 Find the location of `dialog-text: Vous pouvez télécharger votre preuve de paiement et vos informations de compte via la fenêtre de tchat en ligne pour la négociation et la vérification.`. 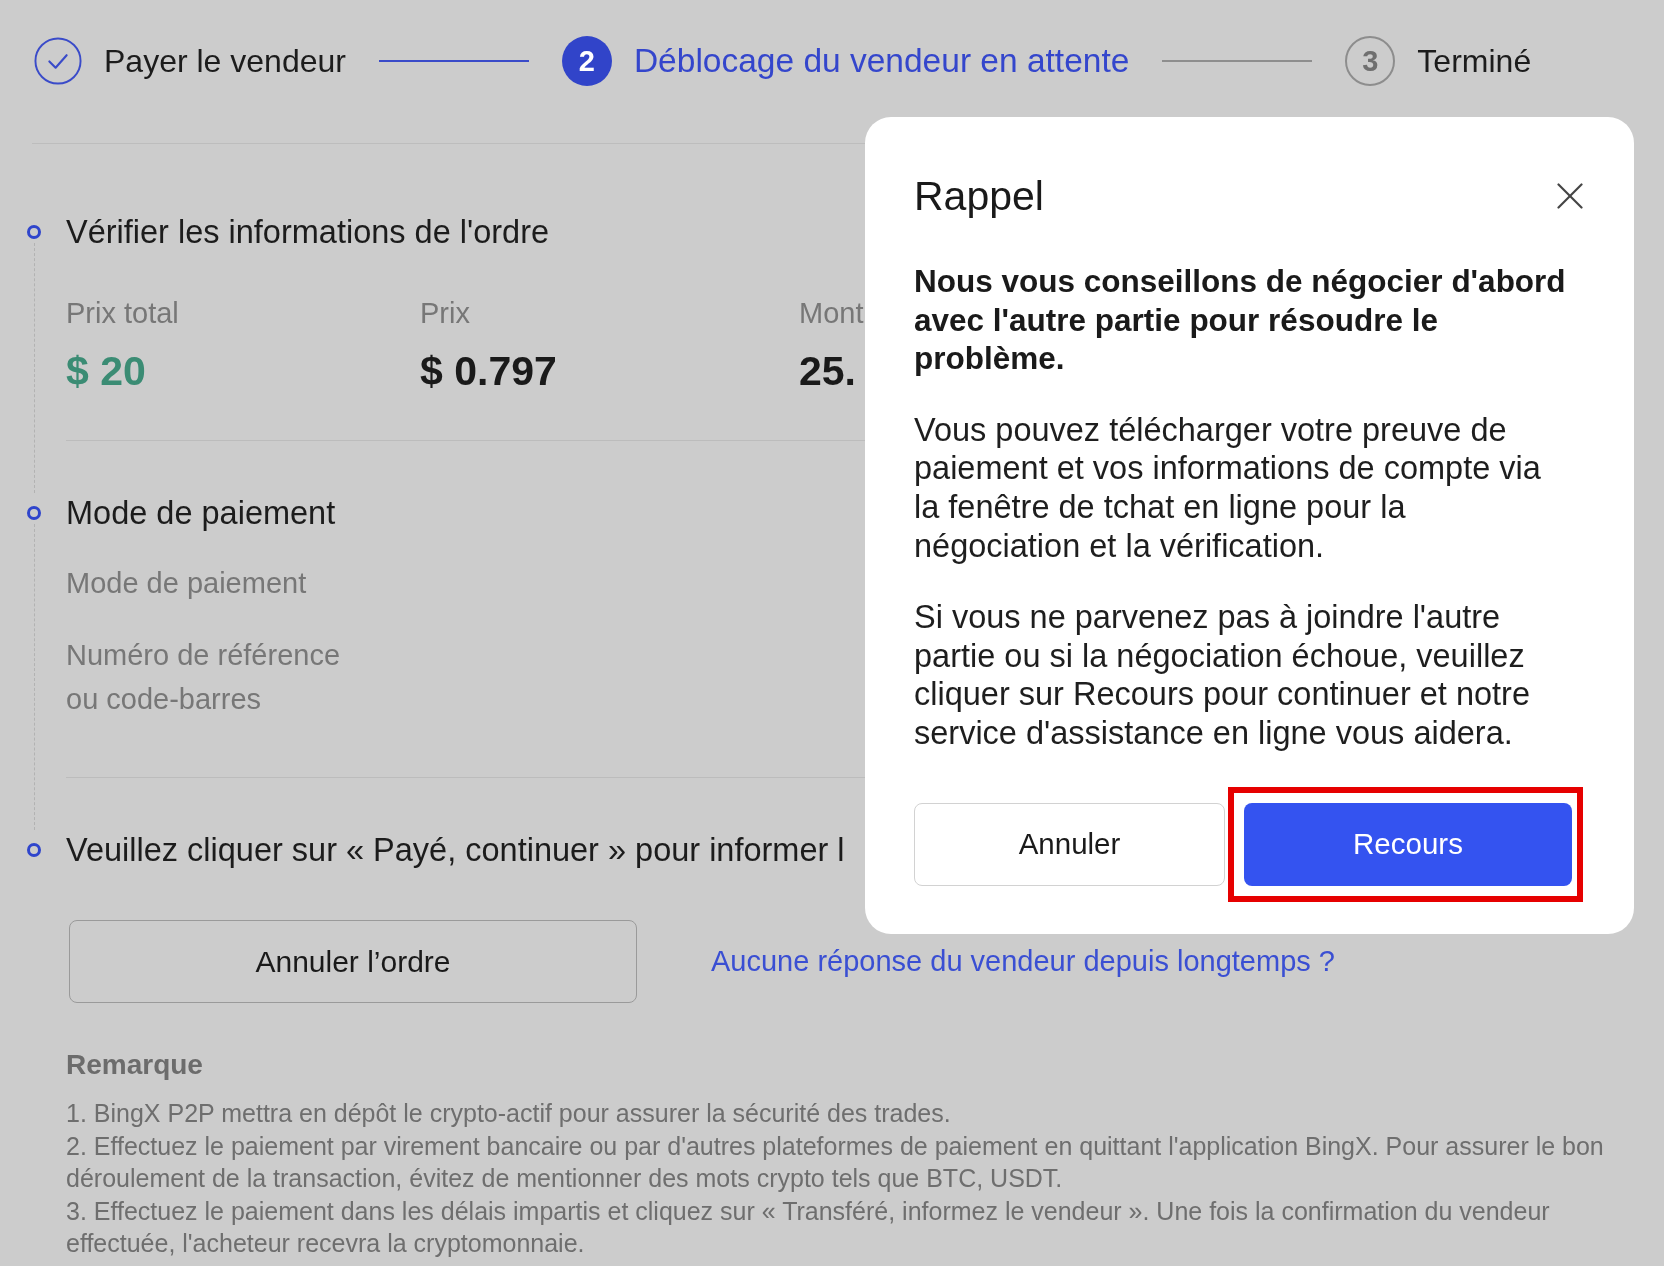

dialog-text: Vous pouvez télécharger votre preuve de paiement et vos informations de compte via la fenêtre de tchat en ligne pour la négociation et la vérification. is located at coordinates (1228, 488).